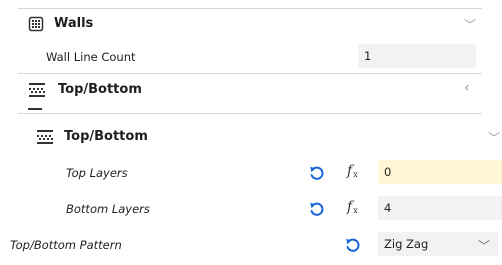  Describe the element at coordinates (438, 244) in the screenshot. I see `top-bottom-pattern-select: Zig Zag ﹀` at that location.